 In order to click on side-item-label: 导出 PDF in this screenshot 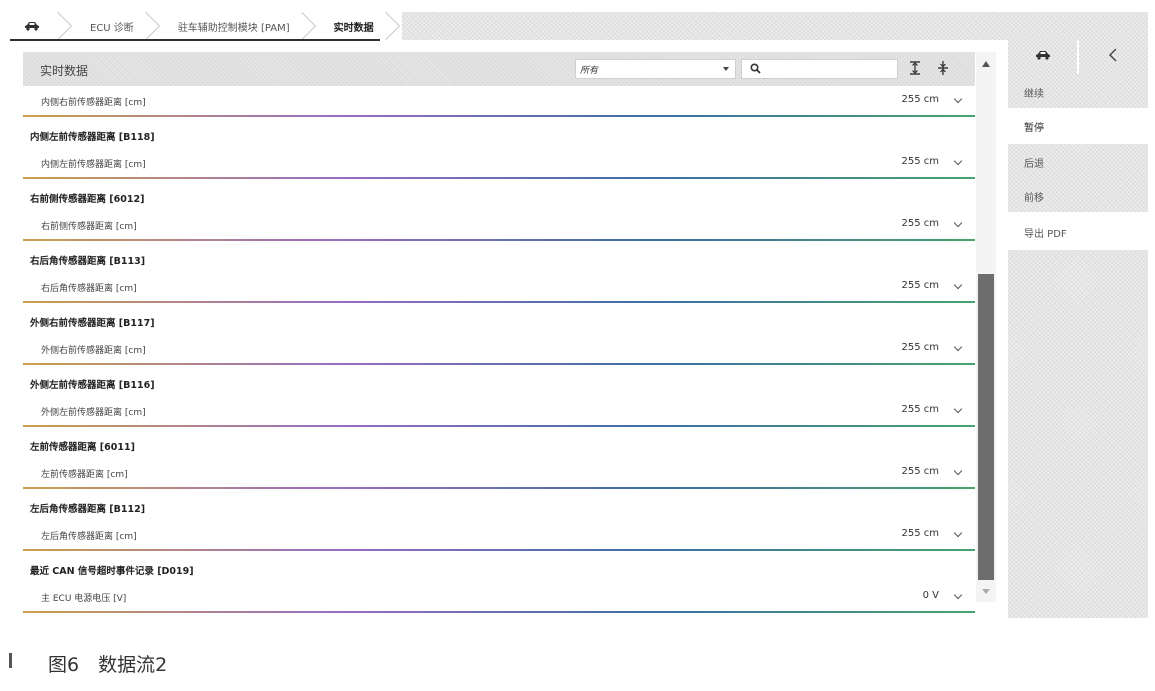, I will do `click(1045, 234)`.